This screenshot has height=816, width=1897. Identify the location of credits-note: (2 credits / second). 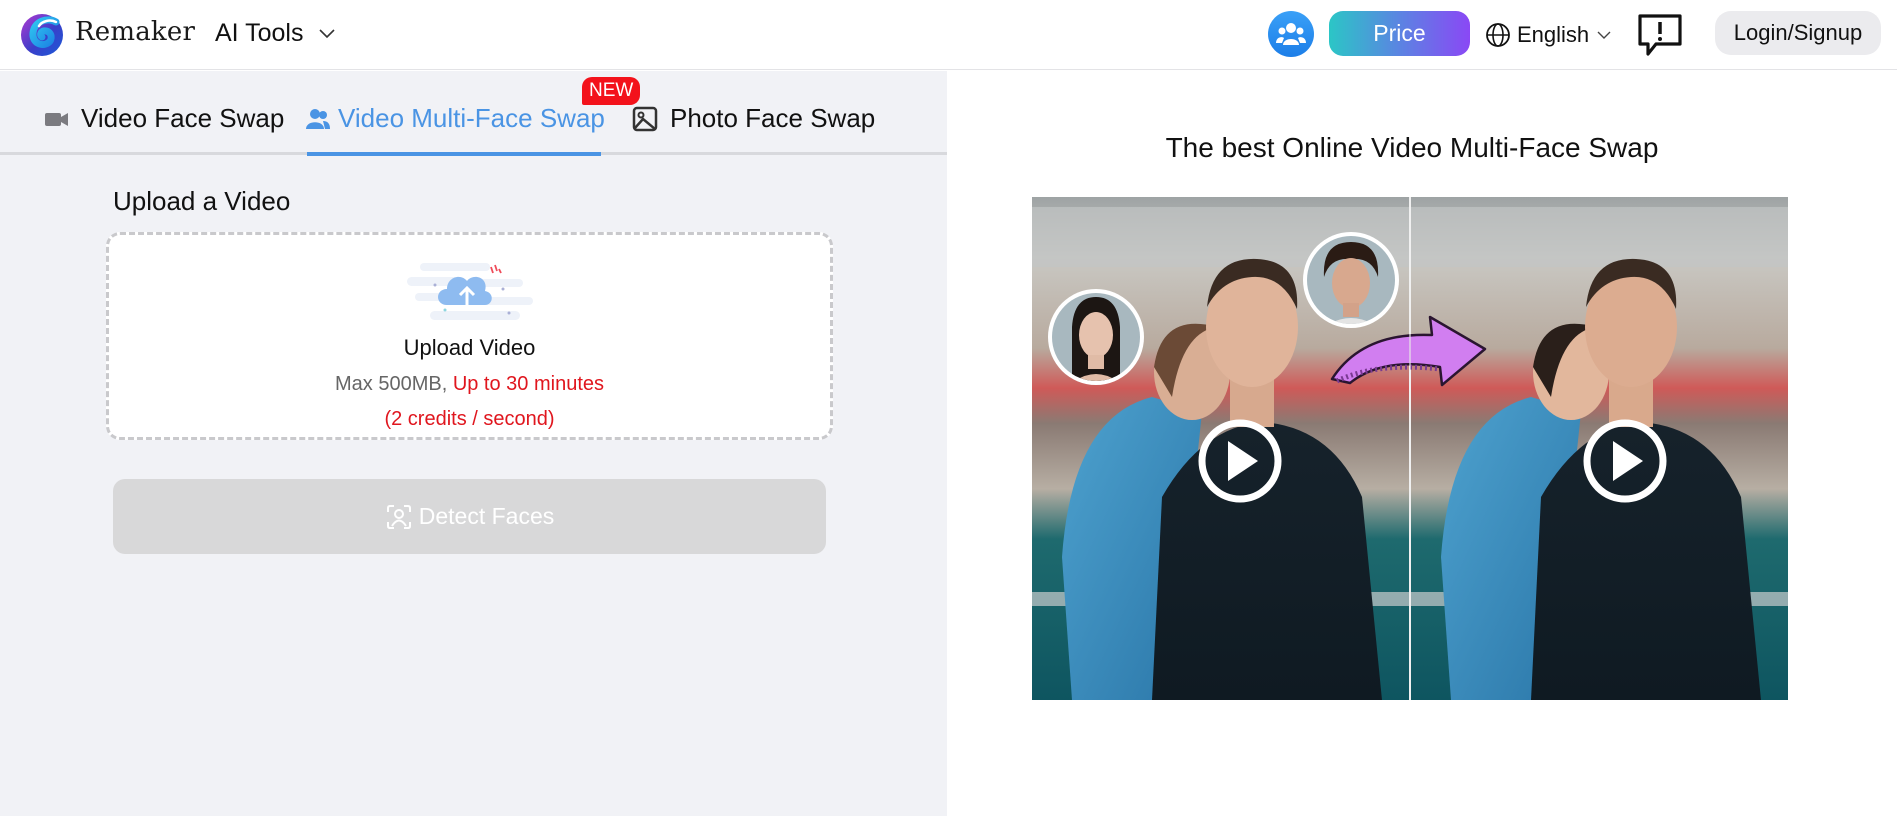
(469, 419).